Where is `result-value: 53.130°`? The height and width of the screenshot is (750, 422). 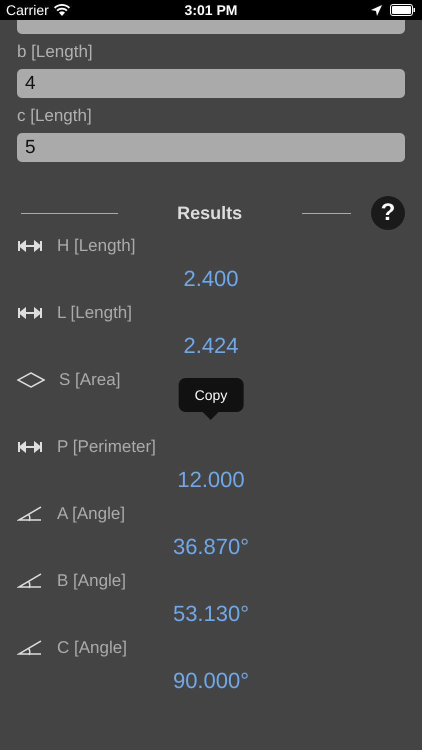
result-value: 53.130° is located at coordinates (211, 613).